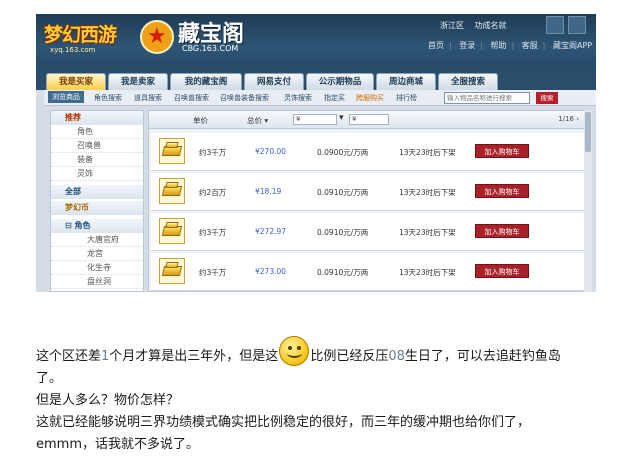 Image resolution: width=632 pixels, height=464 pixels. Describe the element at coordinates (97, 226) in the screenshot. I see `sidebar-role: ⊟ 角色` at that location.